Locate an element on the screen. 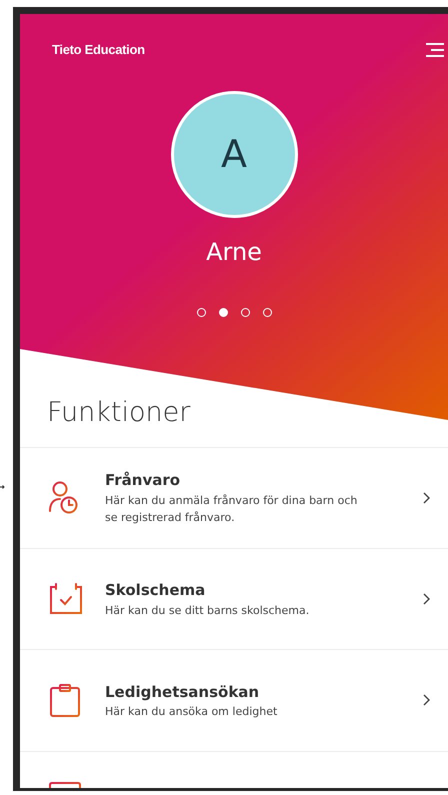 This screenshot has width=448, height=795. function-list-item: Frånvaro Här kan du anmäla frånvaro för dina barn och se registrerad frånvaro. is located at coordinates (234, 498).